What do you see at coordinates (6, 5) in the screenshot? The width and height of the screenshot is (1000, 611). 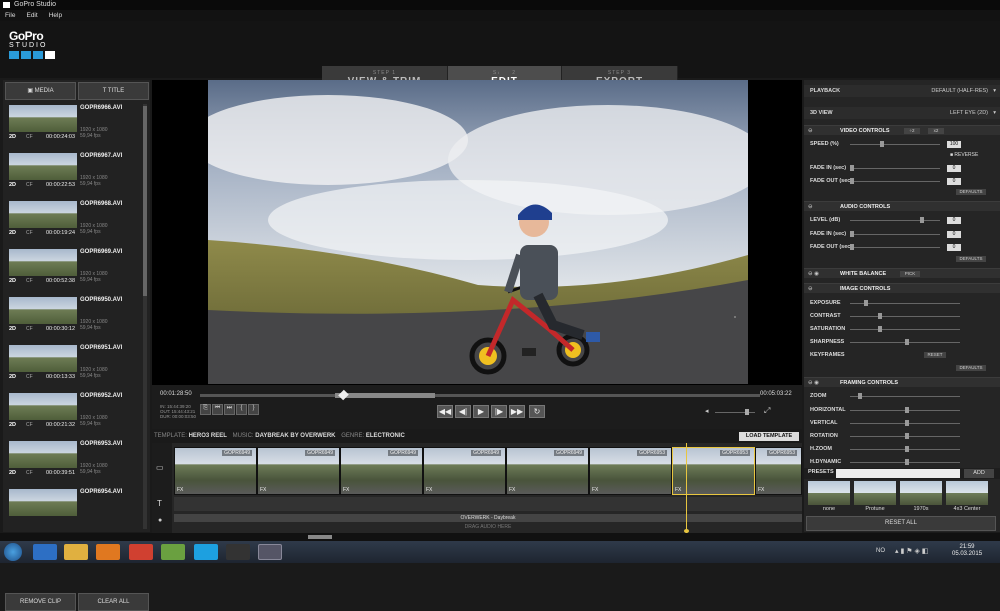 I see `app-icon` at bounding box center [6, 5].